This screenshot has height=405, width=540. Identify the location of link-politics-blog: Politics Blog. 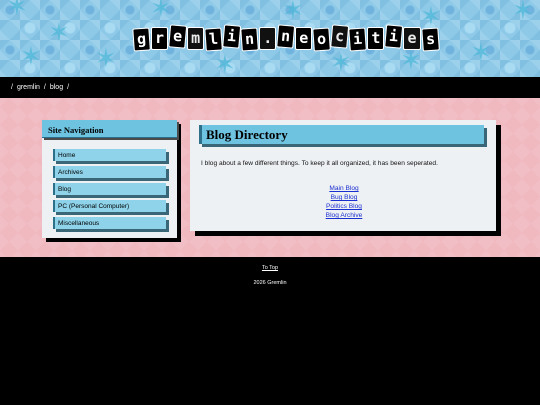
(344, 206).